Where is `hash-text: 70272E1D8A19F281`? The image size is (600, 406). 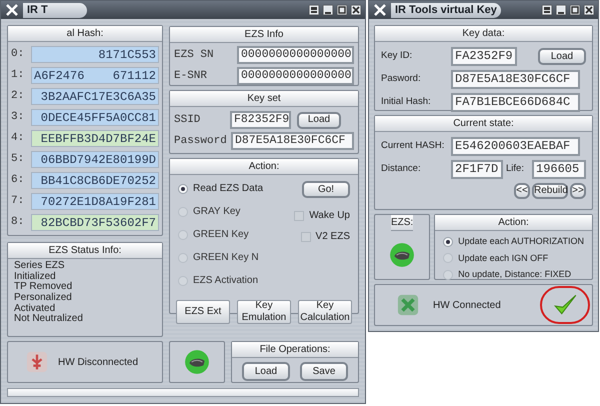 hash-text: 70272E1D8A19F281 is located at coordinates (98, 202).